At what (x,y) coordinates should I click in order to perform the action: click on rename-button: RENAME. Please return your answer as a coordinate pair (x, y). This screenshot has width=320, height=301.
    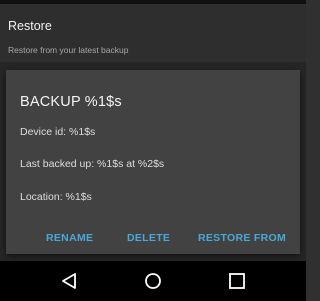
    Looking at the image, I should click on (69, 238).